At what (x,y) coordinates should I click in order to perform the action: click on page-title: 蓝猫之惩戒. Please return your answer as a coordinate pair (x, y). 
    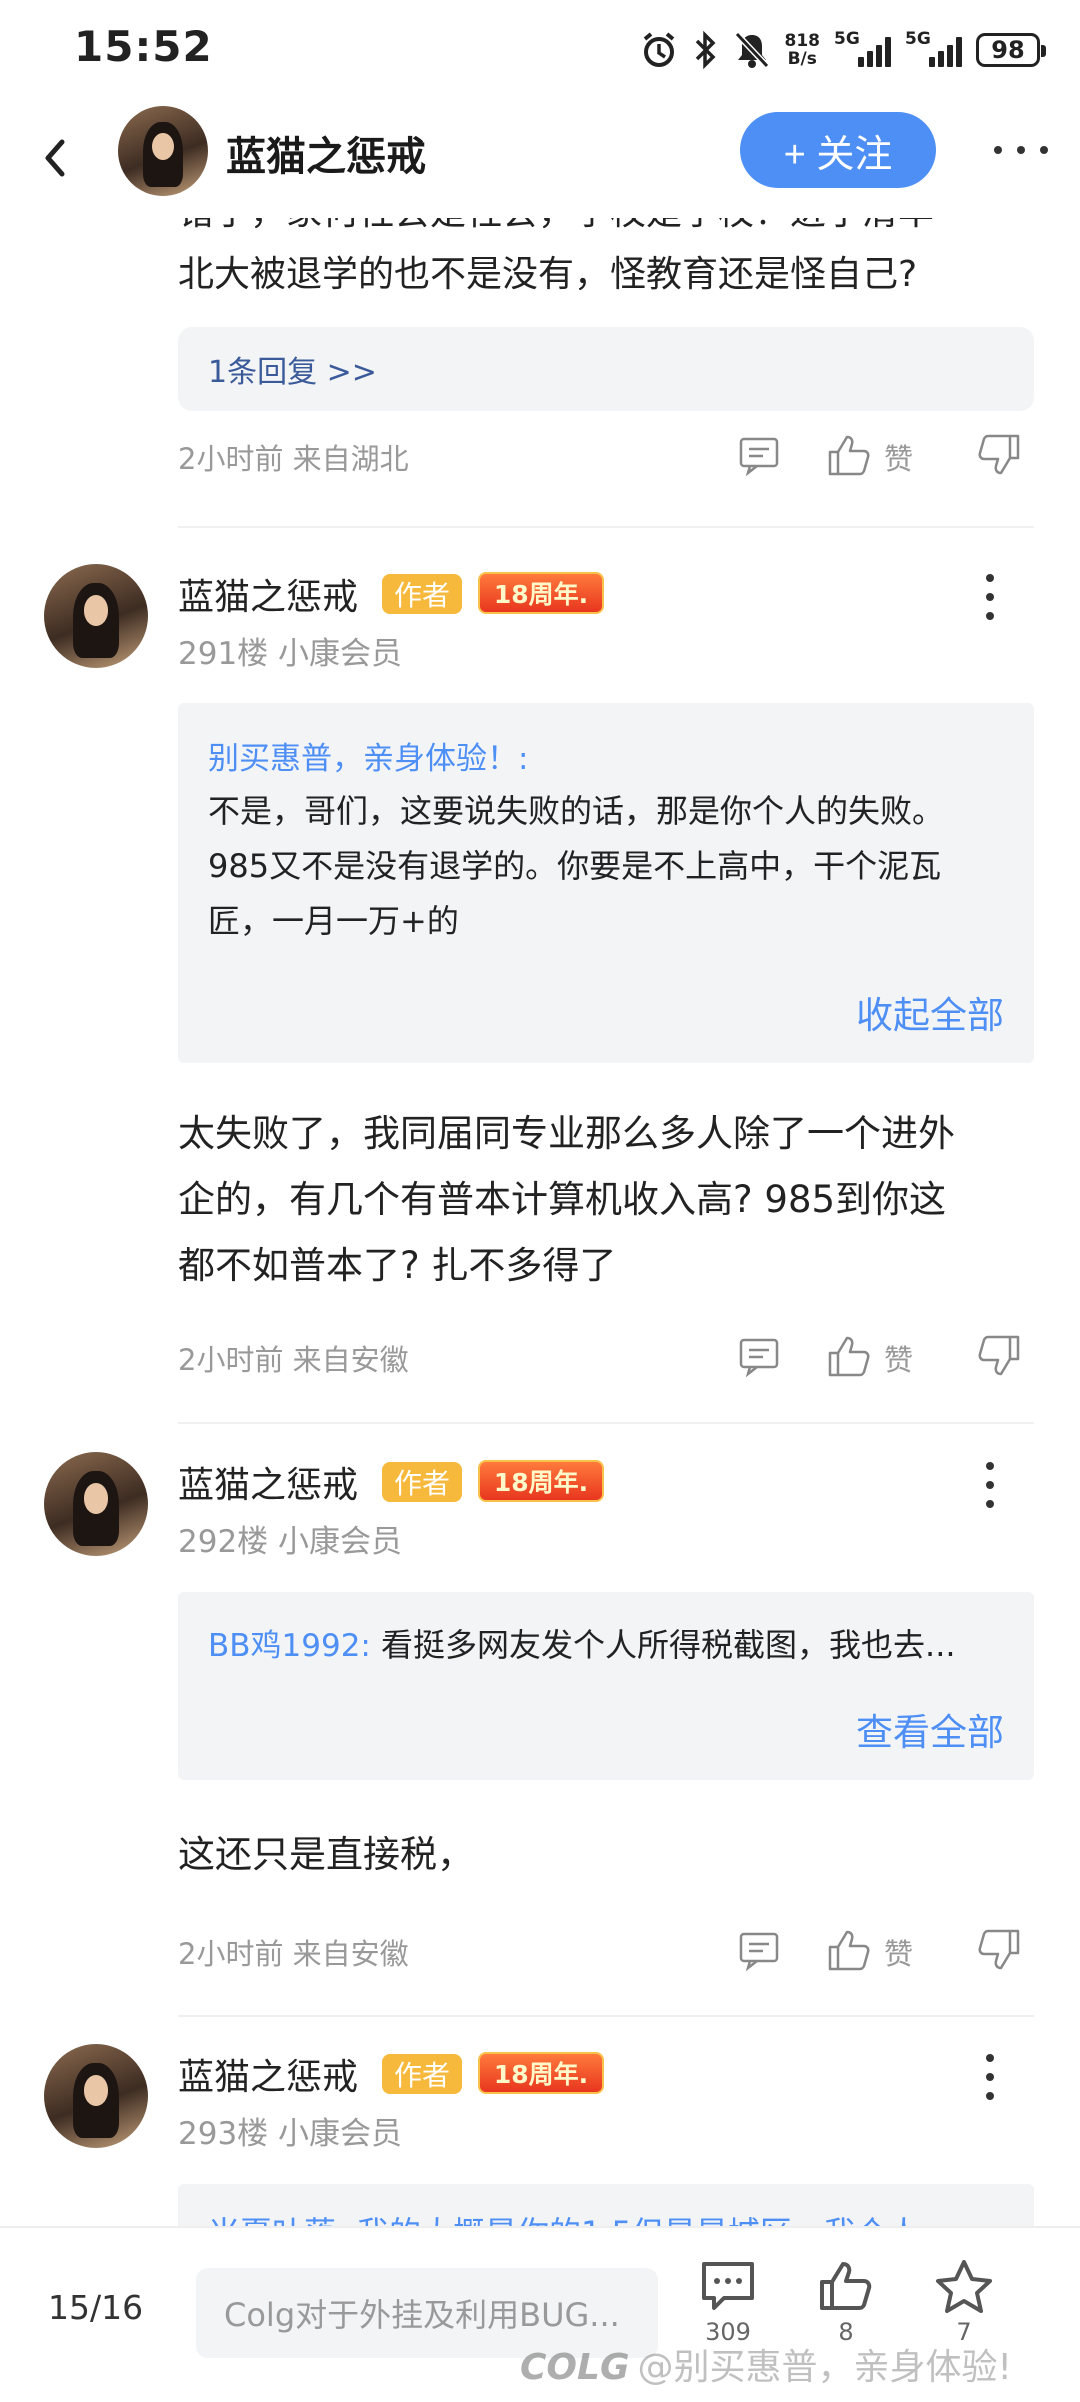
    Looking at the image, I should click on (326, 153).